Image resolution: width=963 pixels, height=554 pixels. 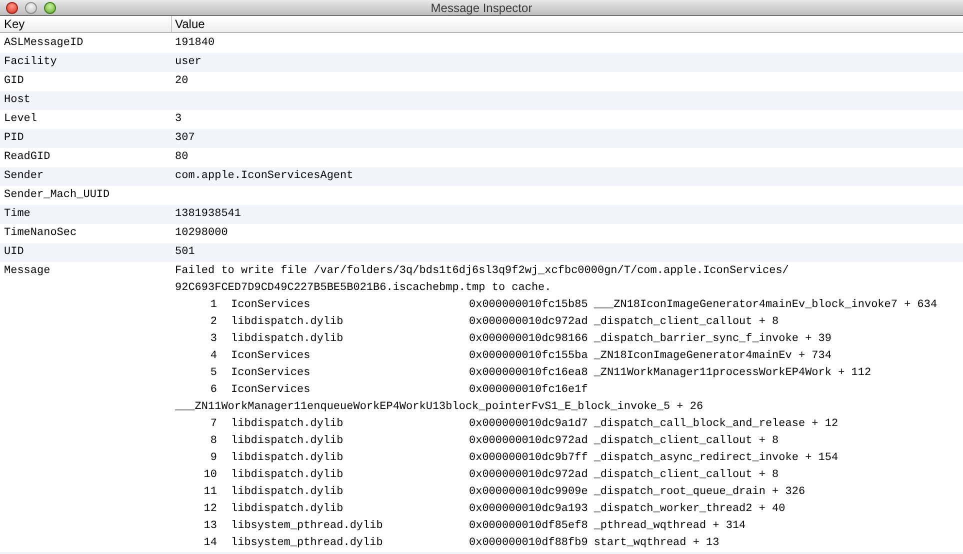 I want to click on value-cell-text: 501, so click(x=185, y=252).